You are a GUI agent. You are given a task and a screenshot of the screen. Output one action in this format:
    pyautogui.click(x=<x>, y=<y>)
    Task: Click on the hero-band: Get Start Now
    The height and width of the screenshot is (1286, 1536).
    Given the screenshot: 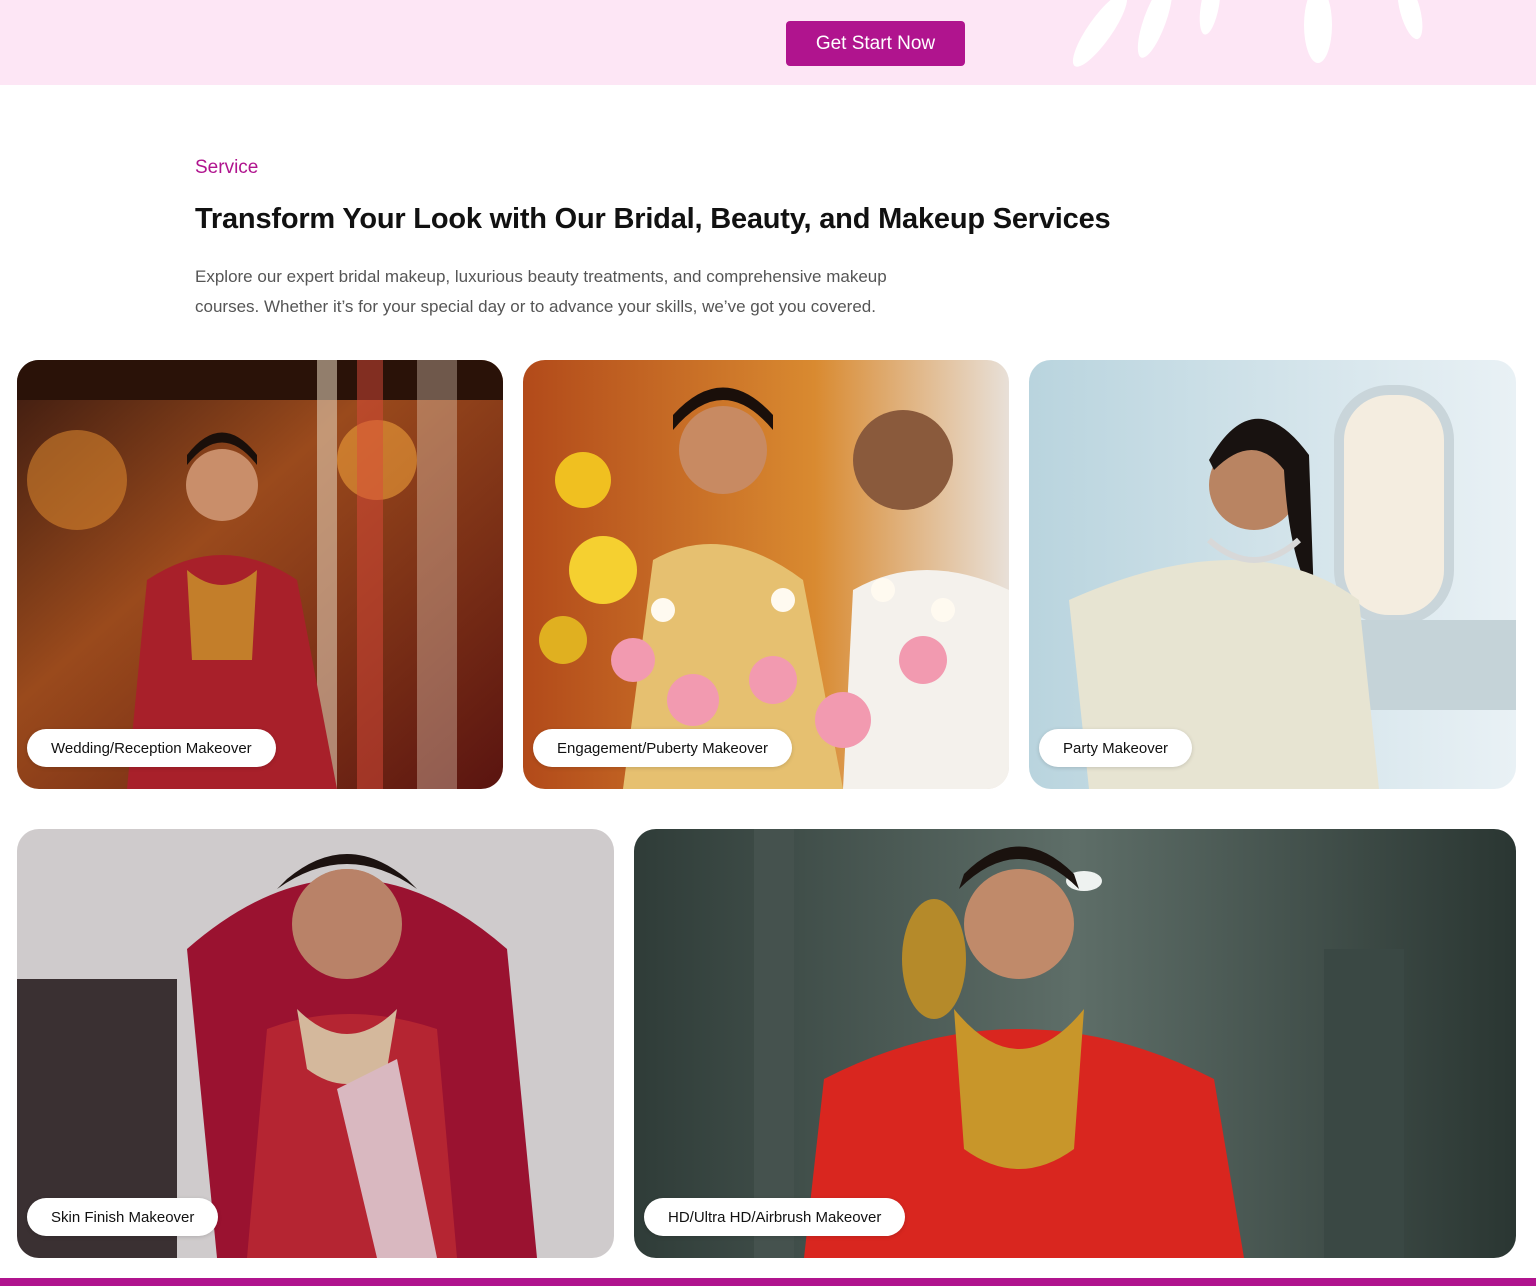 What is the action you would take?
    pyautogui.click(x=768, y=42)
    